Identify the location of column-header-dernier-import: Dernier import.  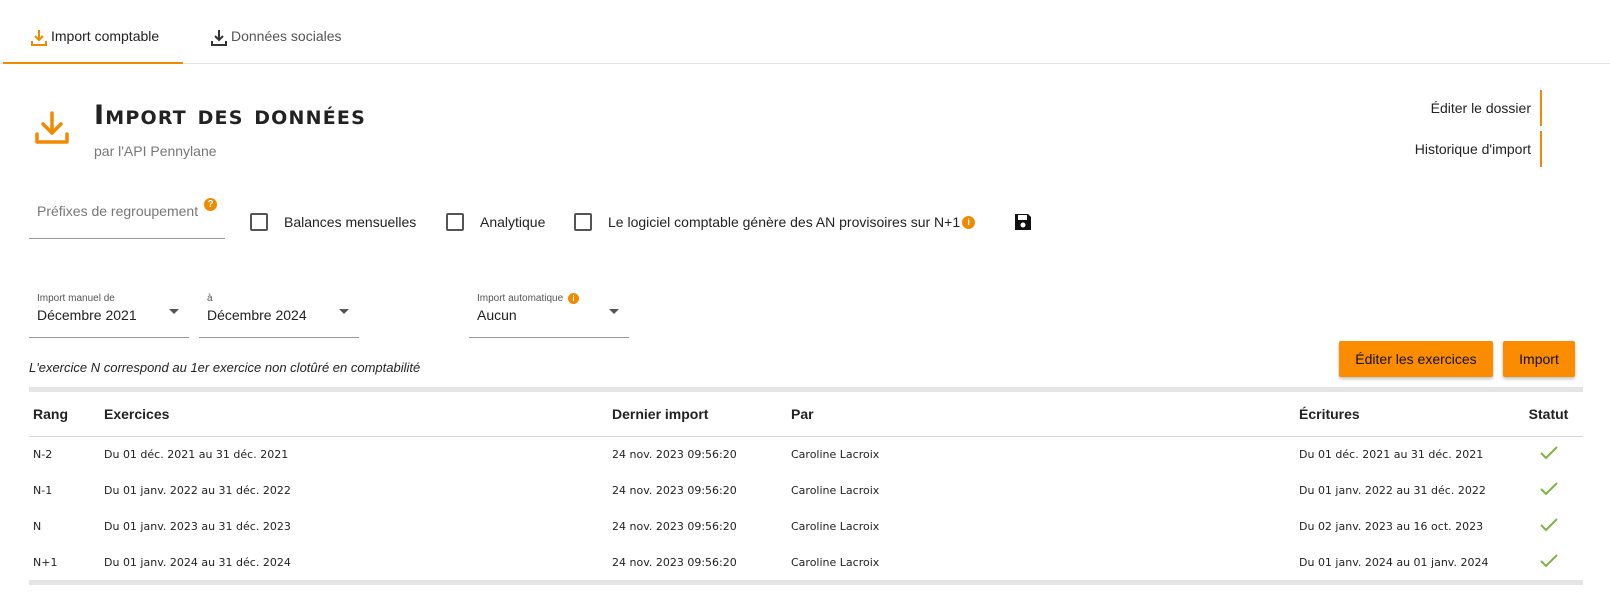
(697, 414).